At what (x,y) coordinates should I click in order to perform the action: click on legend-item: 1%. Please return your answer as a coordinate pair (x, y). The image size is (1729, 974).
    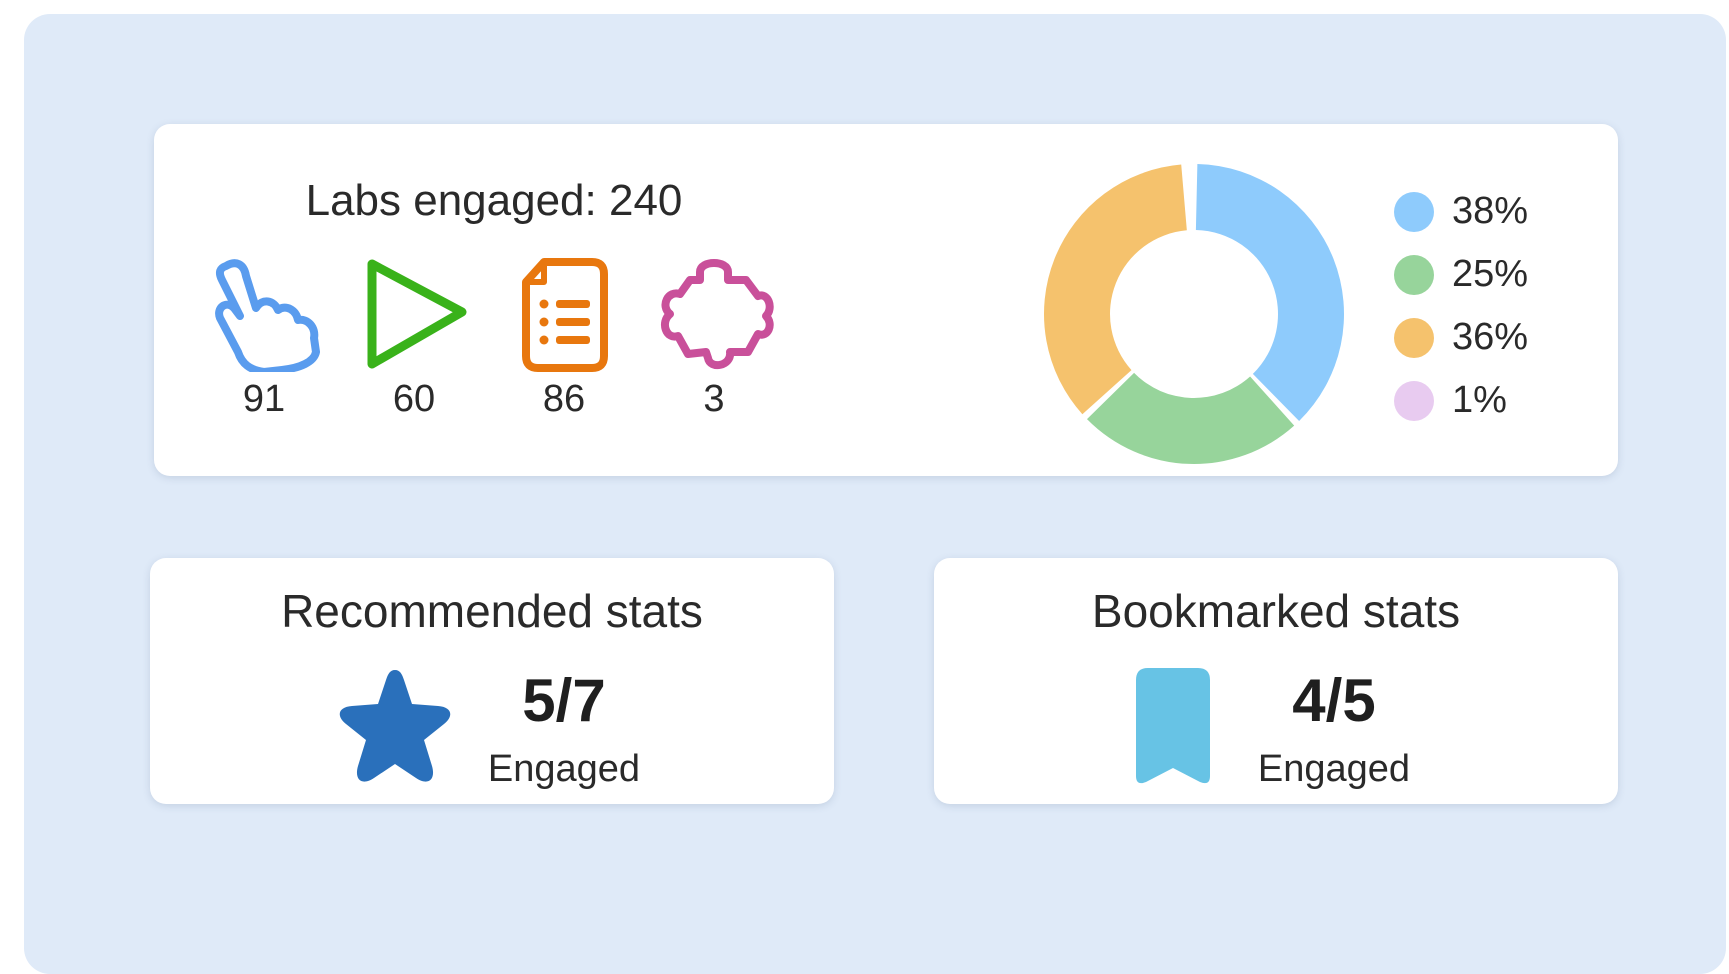
    Looking at the image, I should click on (1484, 400).